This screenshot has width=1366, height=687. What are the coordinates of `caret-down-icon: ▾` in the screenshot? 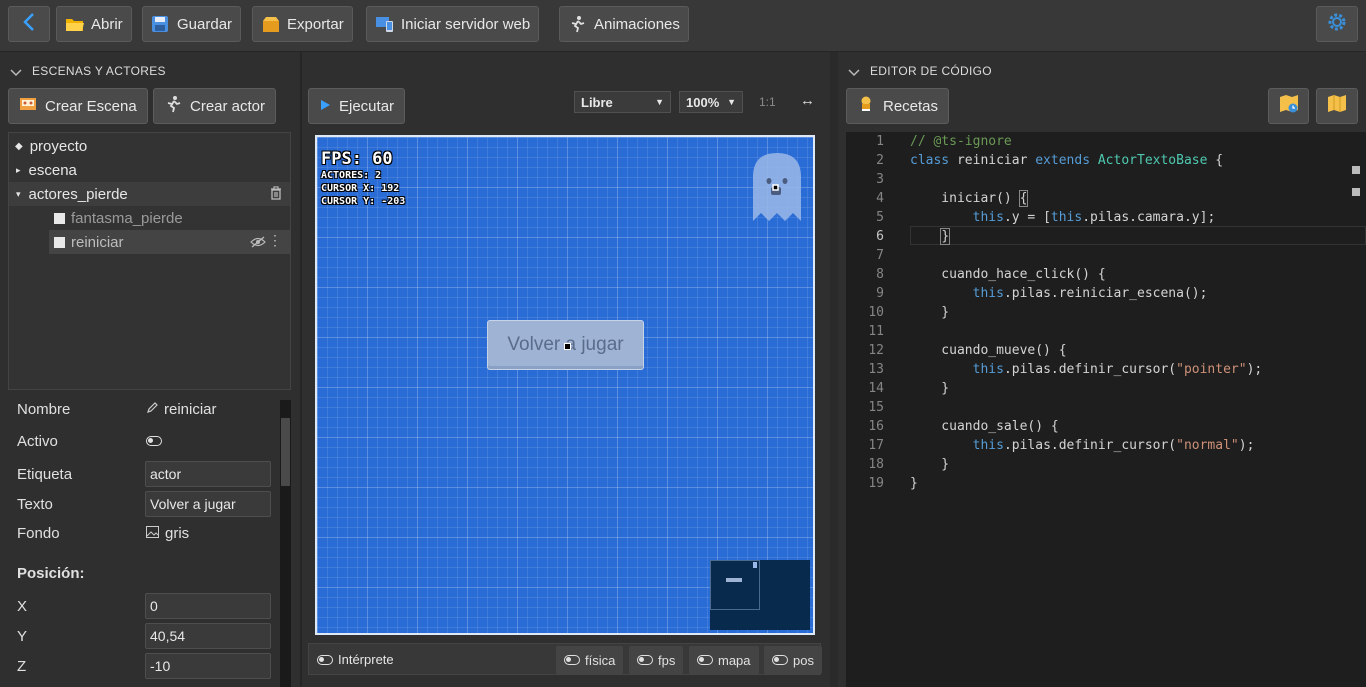 It's located at (18, 193).